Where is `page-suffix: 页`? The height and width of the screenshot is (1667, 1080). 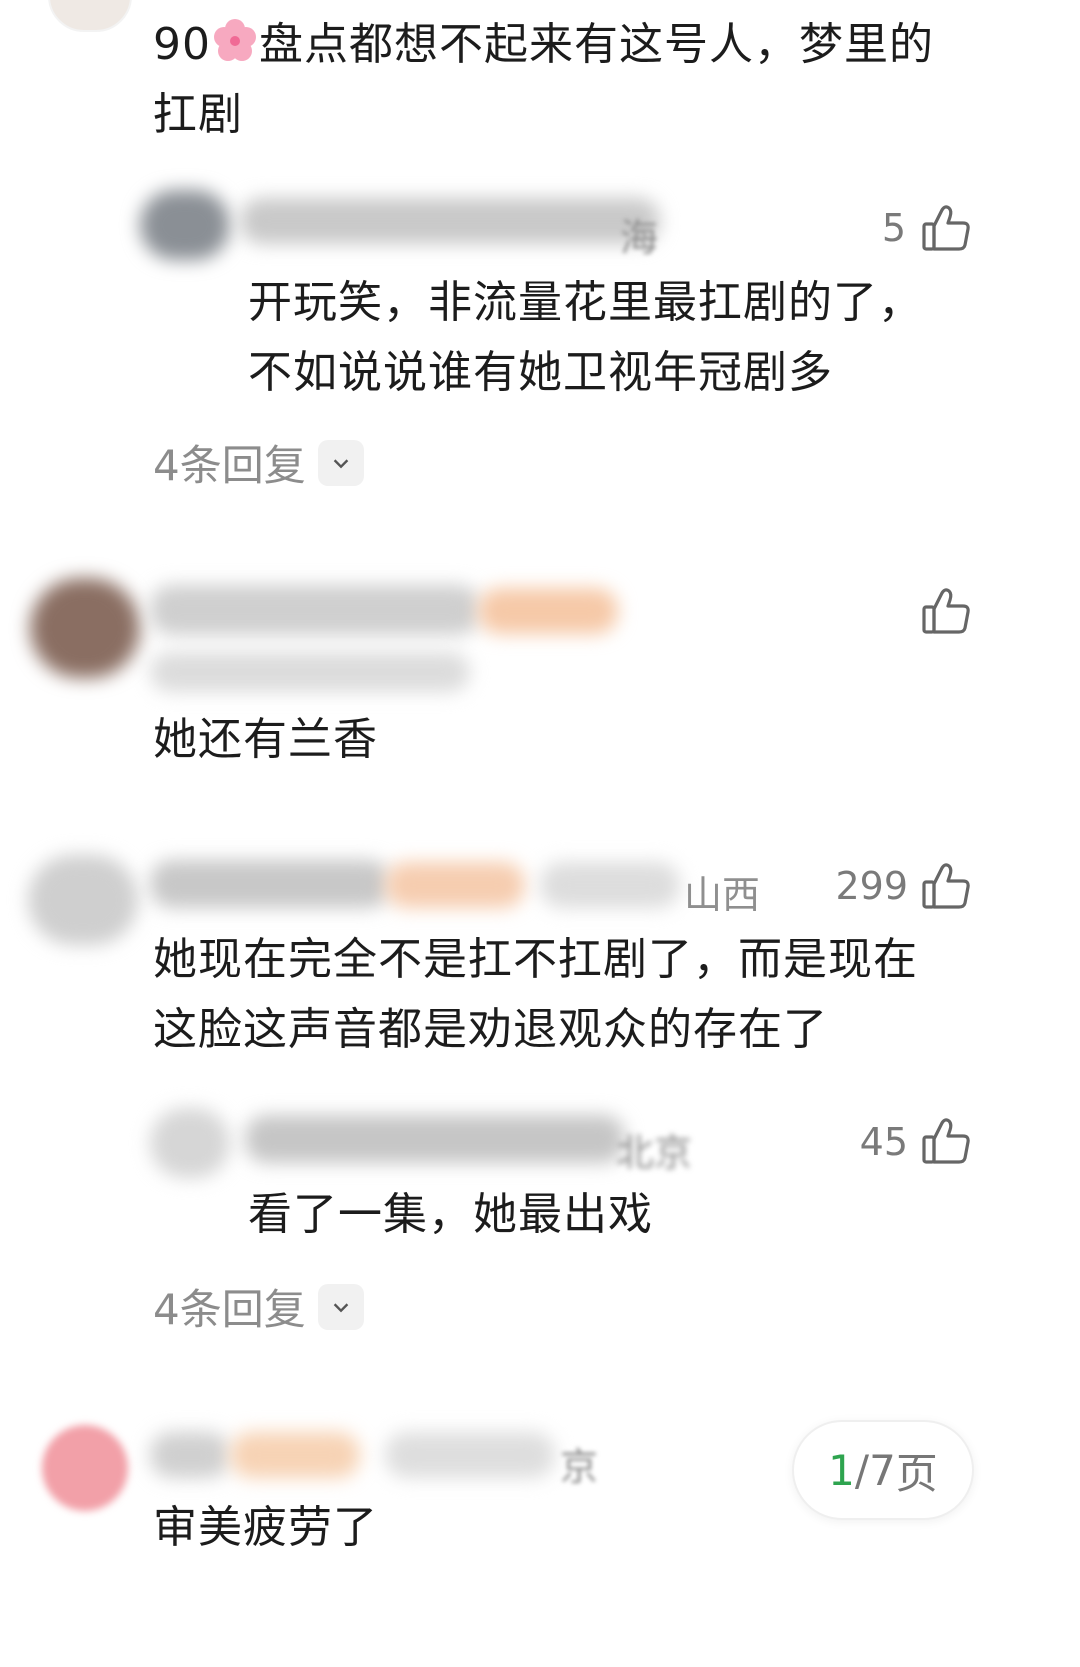
page-suffix: 页 is located at coordinates (916, 1473).